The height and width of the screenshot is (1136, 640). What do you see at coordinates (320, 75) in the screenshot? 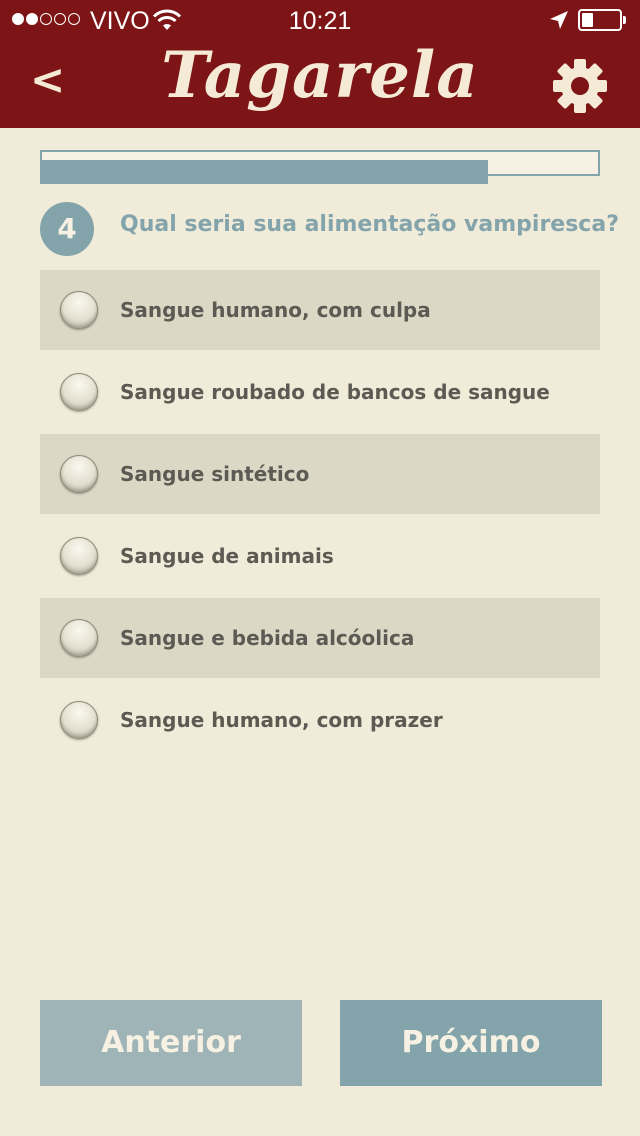
I see `app-title: Tagarela` at bounding box center [320, 75].